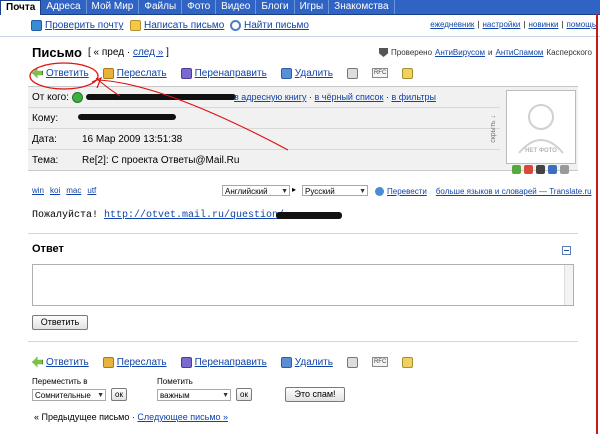 This screenshot has width=600, height=434. I want to click on window-edge, so click(597, 224).